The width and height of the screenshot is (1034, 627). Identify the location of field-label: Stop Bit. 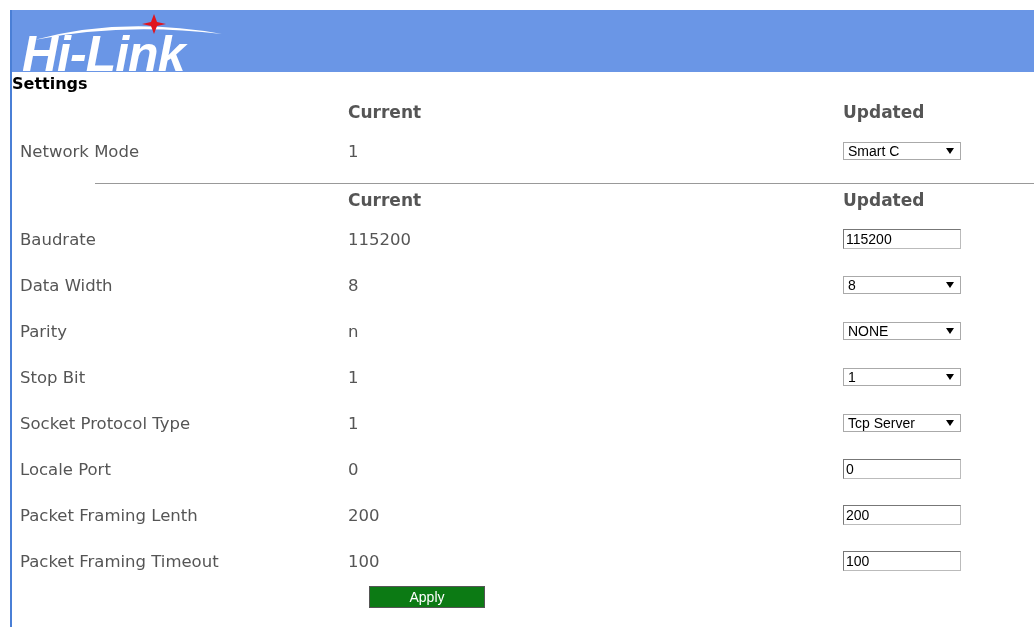
(53, 377).